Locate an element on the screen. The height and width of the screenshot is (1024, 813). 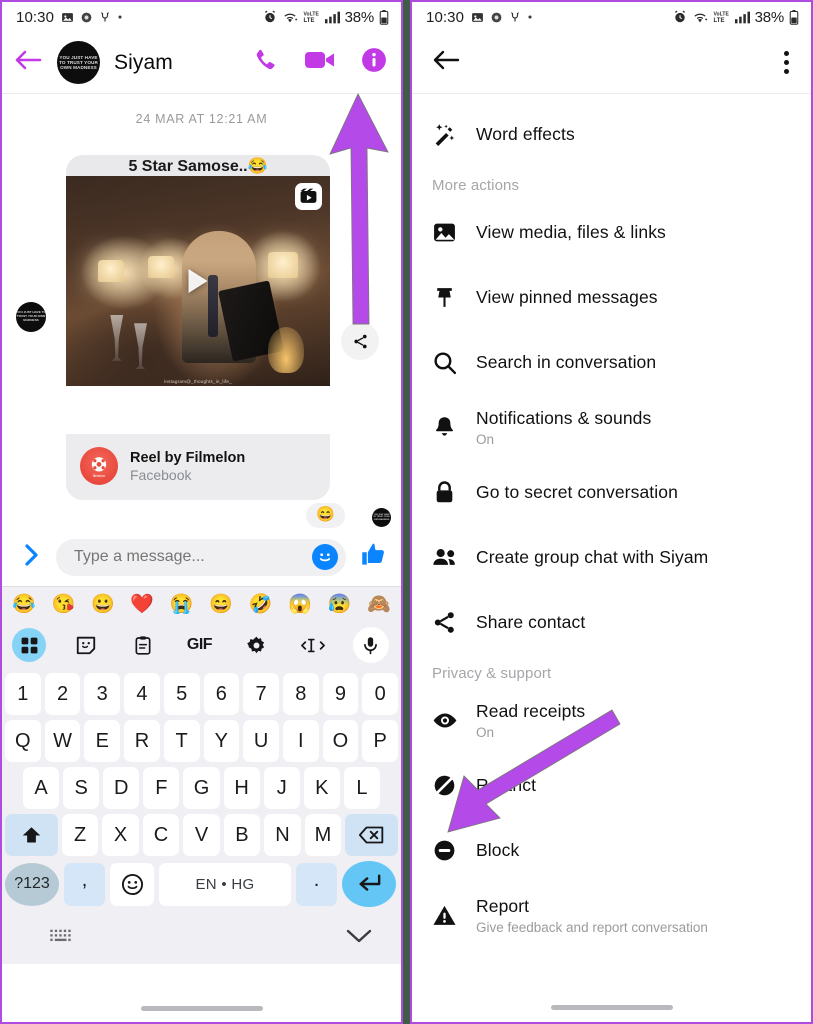
emoji-item: 🤣 is located at coordinates (261, 604).